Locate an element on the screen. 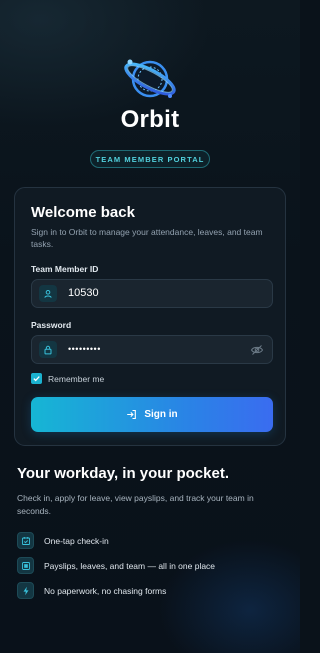  member-id-value: 10530 is located at coordinates (83, 293).